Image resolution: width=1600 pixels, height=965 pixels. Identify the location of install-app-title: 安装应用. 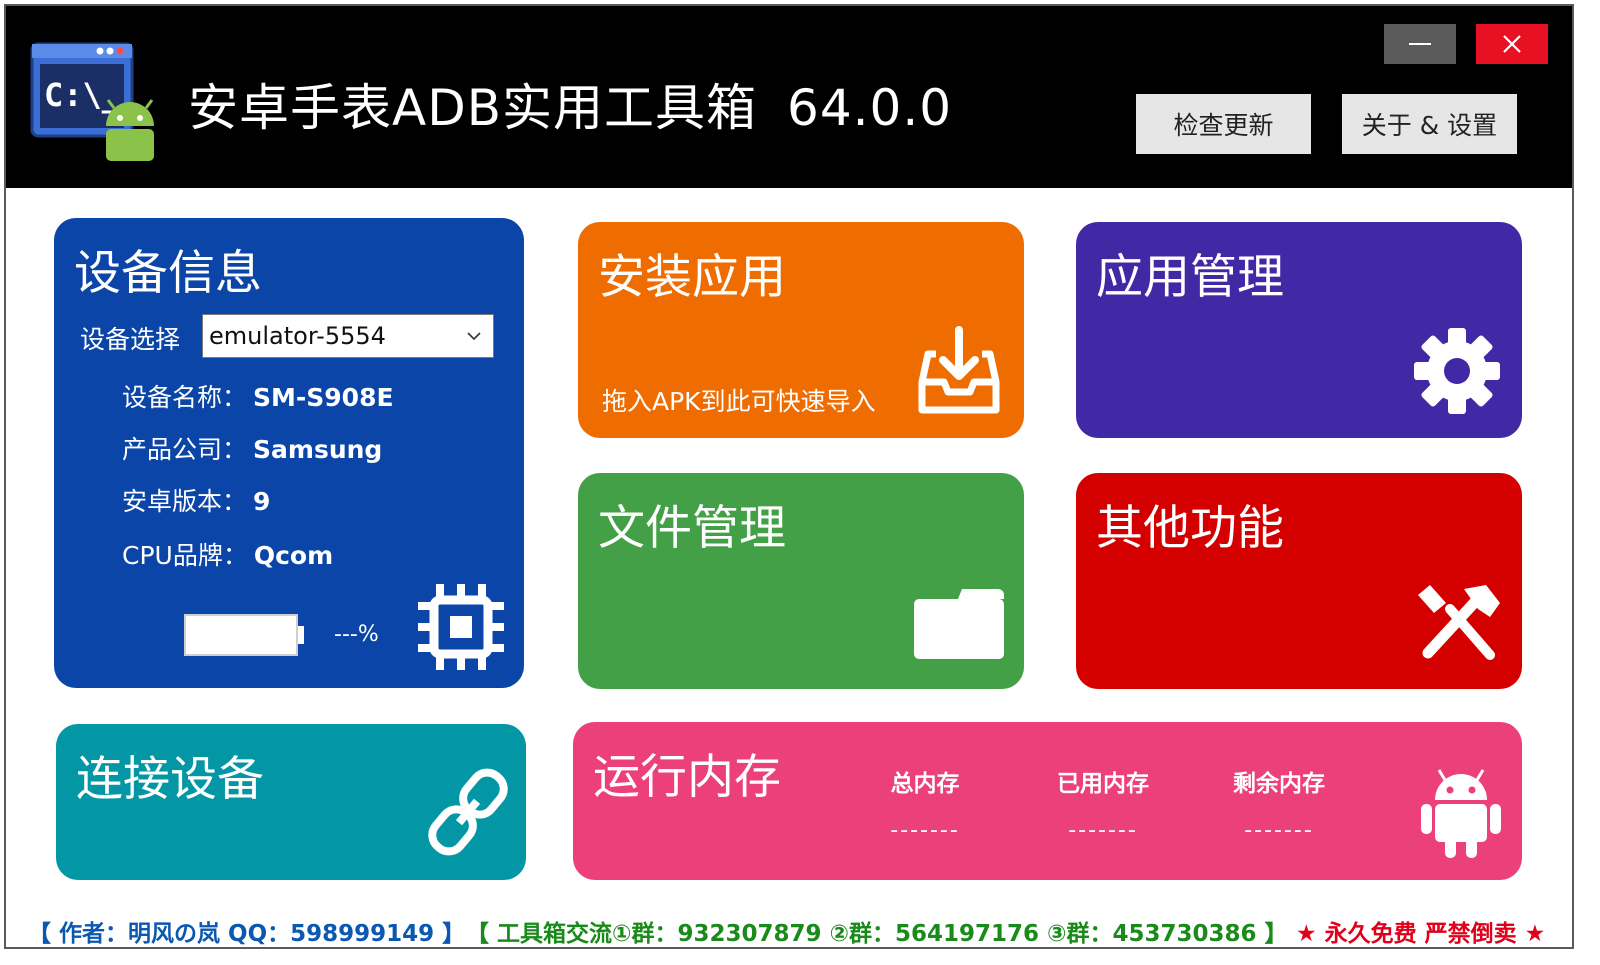
(692, 277).